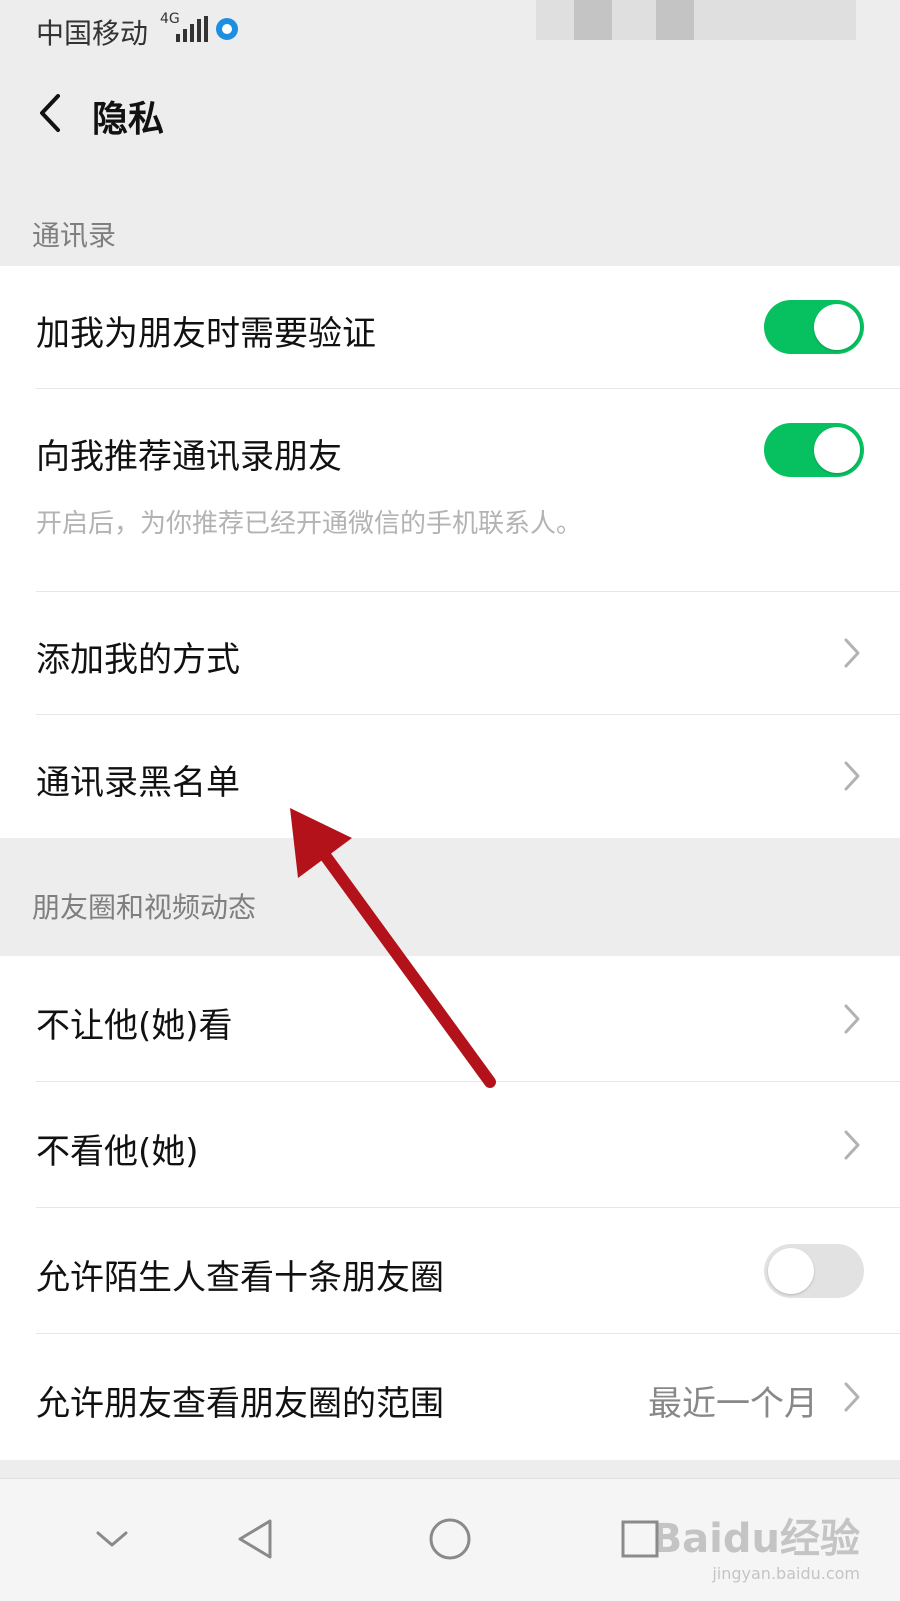 Image resolution: width=900 pixels, height=1601 pixels. Describe the element at coordinates (450, 327) in the screenshot. I see `setting-friend-verification: 加我为朋友时需要验证` at that location.